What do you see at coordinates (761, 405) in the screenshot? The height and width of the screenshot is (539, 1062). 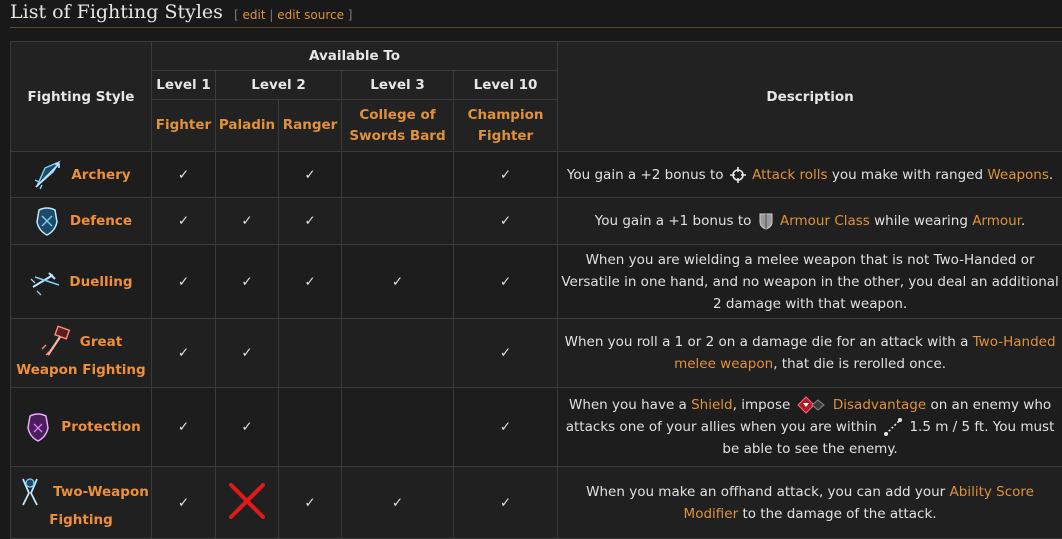 I see `desc-text: , impose` at bounding box center [761, 405].